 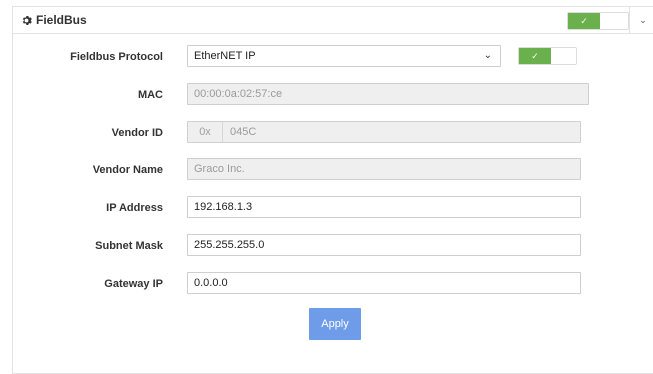 I want to click on mac-label: MAC, so click(x=150, y=95).